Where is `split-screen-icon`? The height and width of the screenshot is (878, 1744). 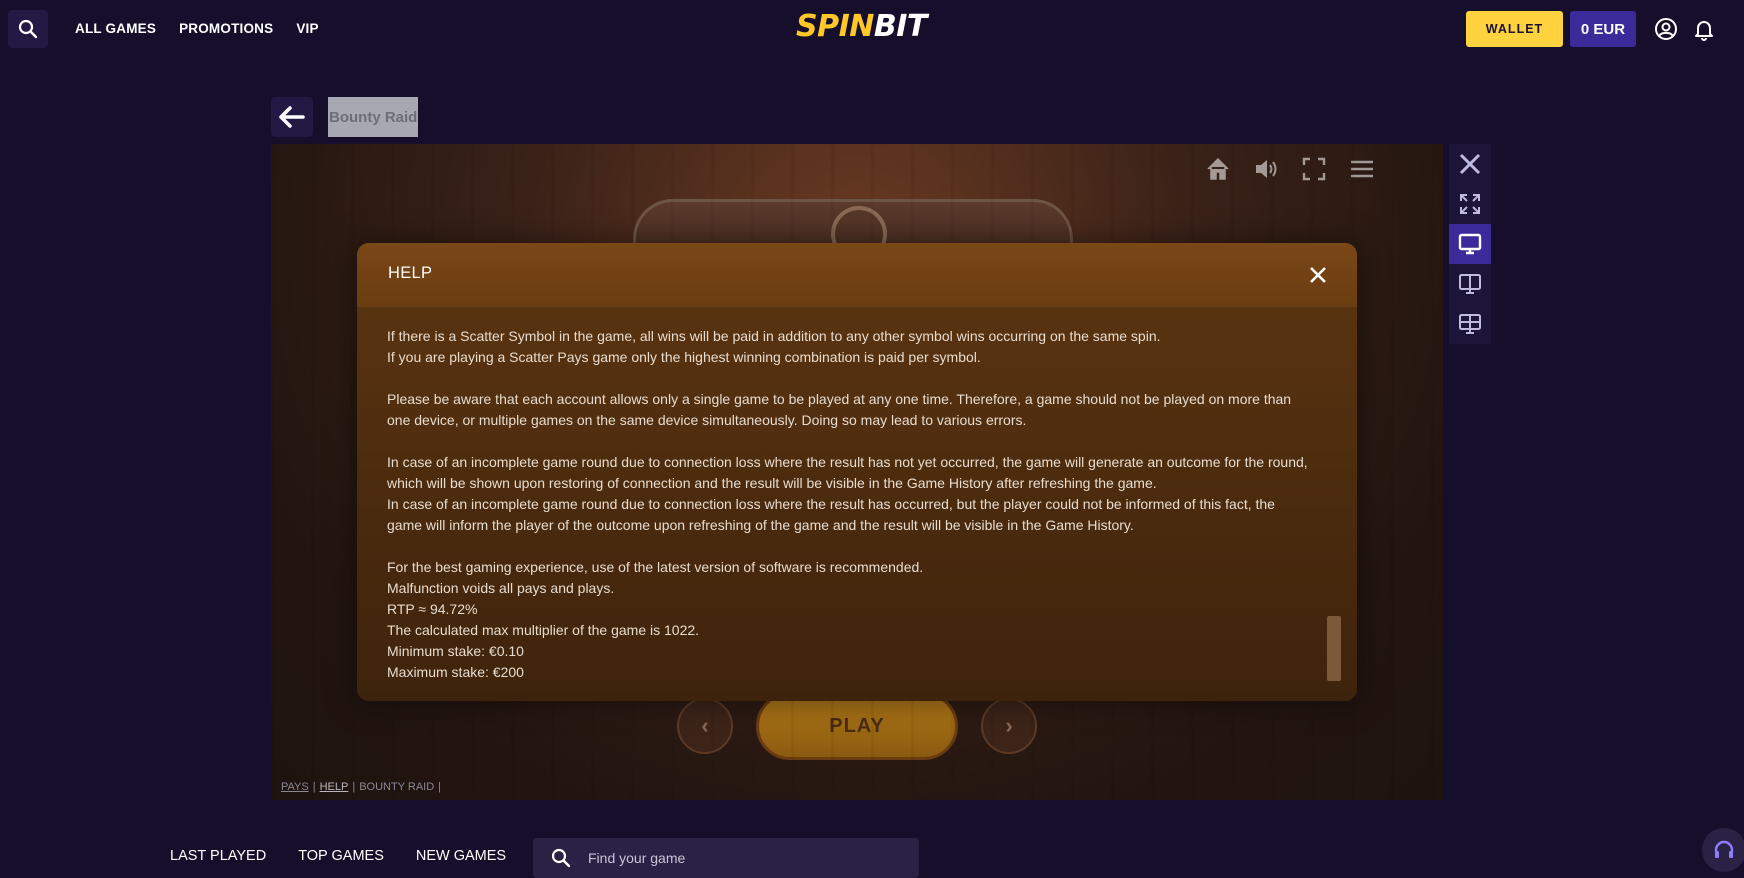
split-screen-icon is located at coordinates (1470, 284).